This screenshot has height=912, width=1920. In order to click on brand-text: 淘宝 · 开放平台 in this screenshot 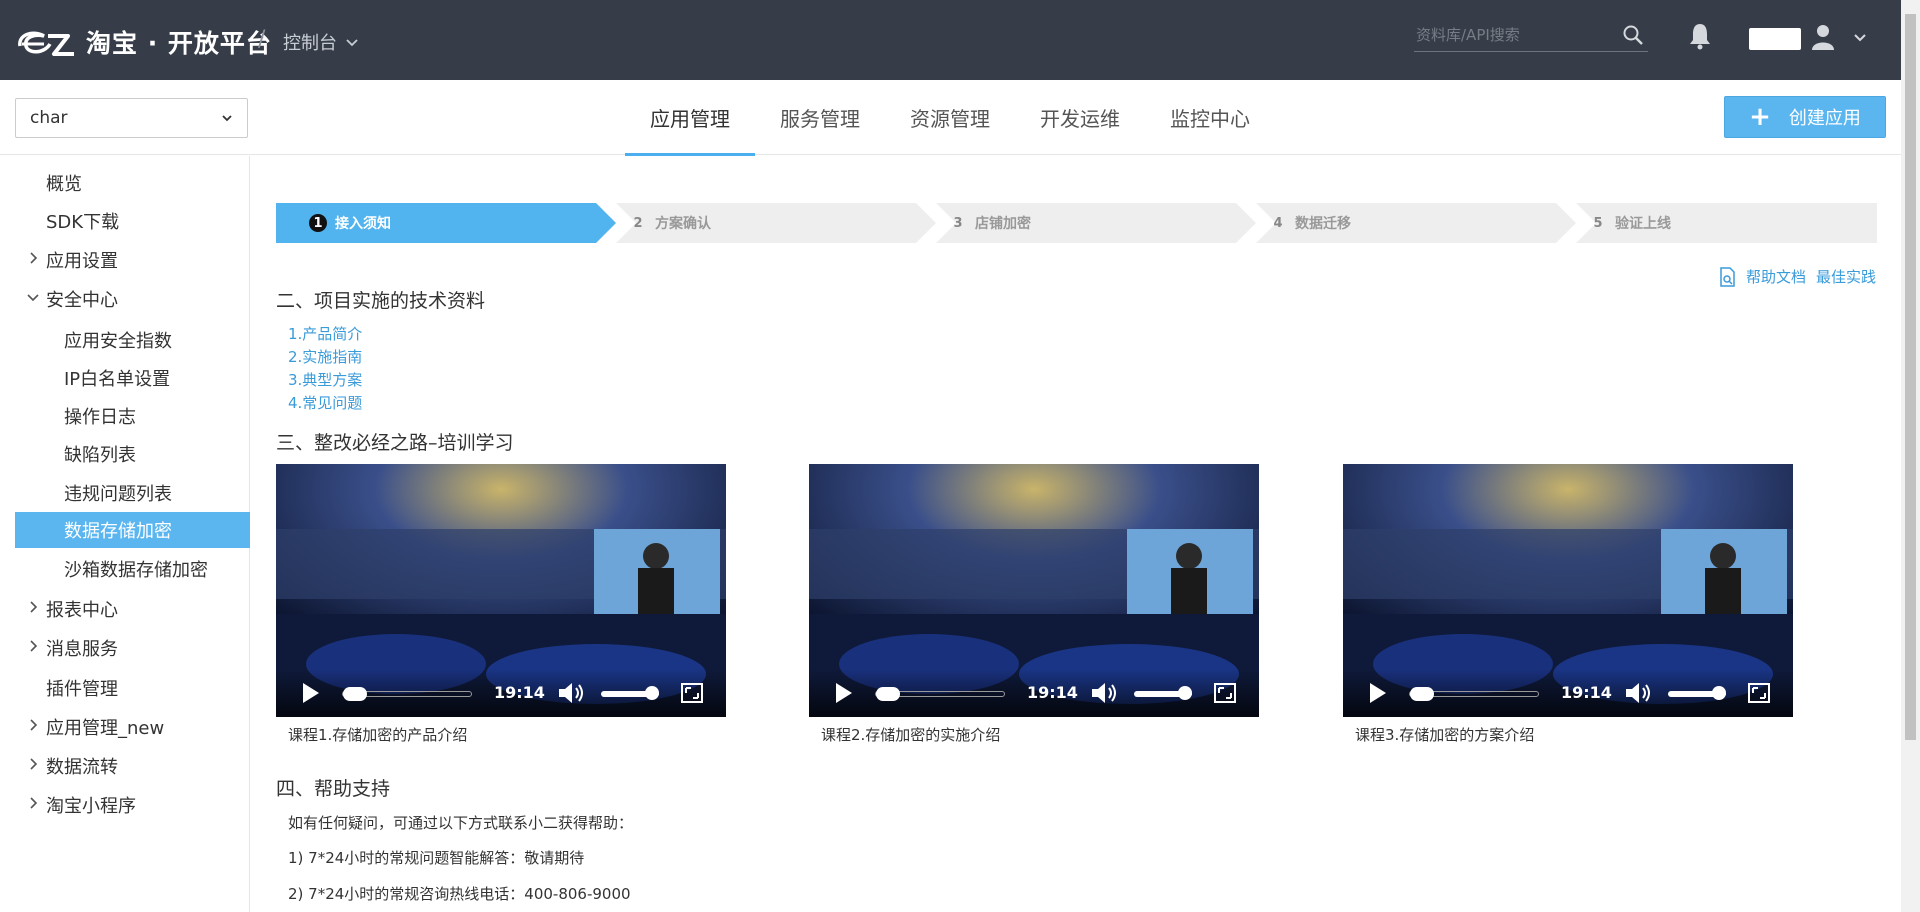, I will do `click(179, 43)`.